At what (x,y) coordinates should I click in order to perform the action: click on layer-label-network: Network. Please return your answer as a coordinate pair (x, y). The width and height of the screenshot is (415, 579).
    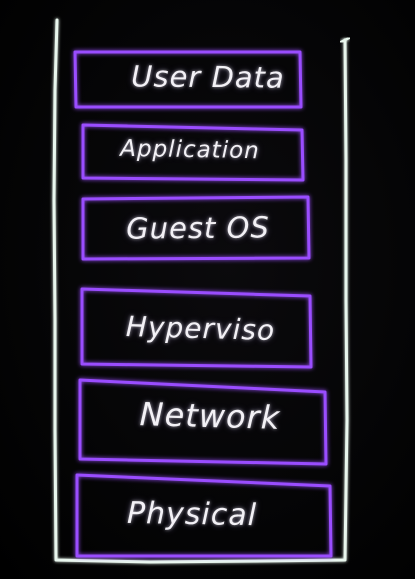
    Looking at the image, I should click on (210, 416).